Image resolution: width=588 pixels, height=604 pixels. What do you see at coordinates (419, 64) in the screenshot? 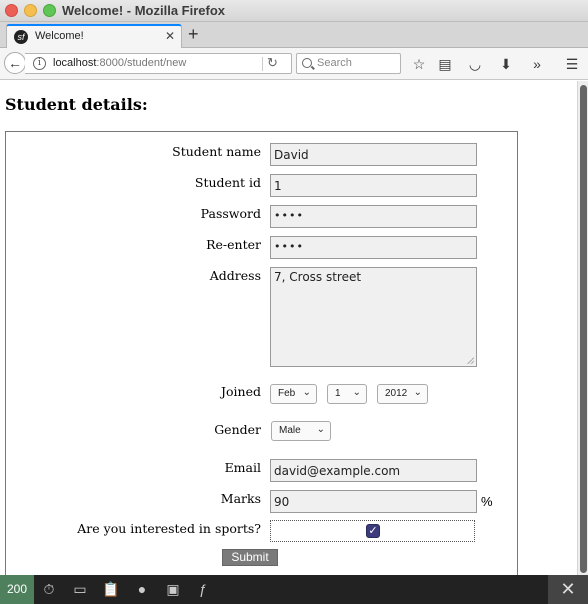
I see `bookmark-star-icon: ☆` at bounding box center [419, 64].